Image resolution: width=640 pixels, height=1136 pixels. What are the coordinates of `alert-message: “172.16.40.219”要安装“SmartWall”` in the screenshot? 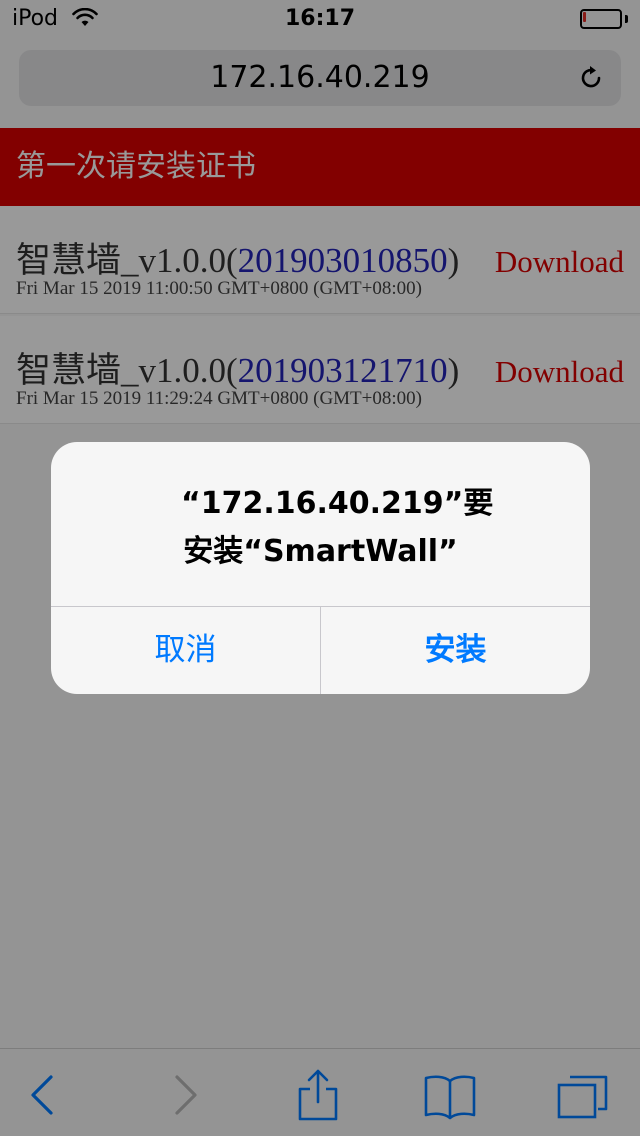 It's located at (337, 527).